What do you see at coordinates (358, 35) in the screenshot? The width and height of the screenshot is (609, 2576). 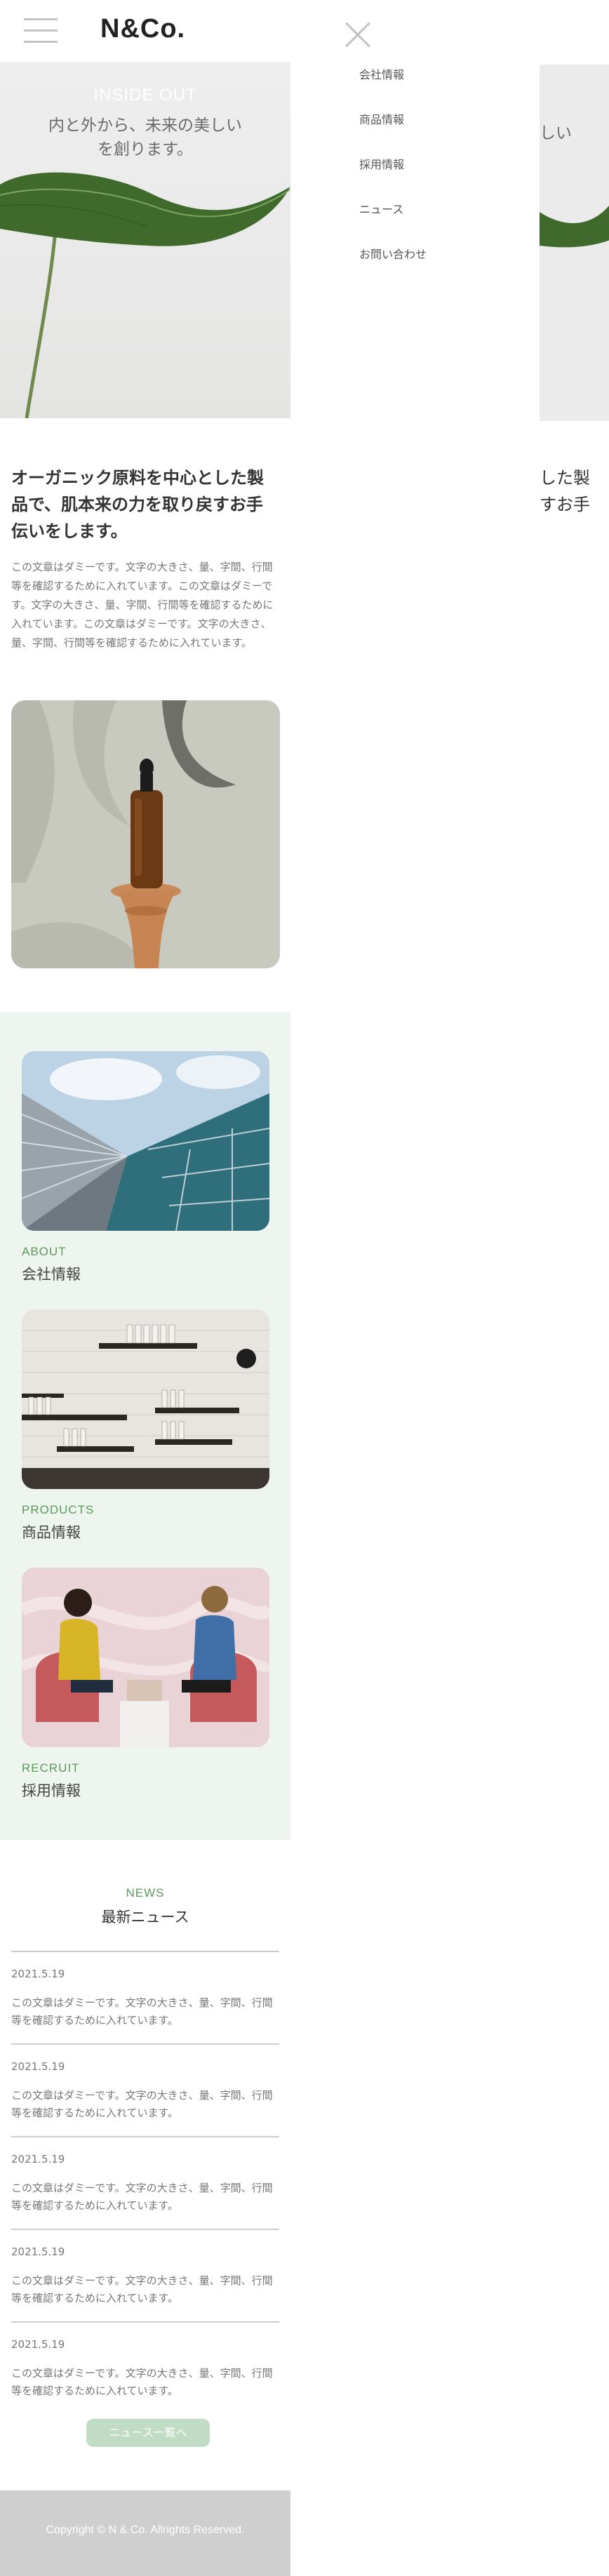 I see `close-icon` at bounding box center [358, 35].